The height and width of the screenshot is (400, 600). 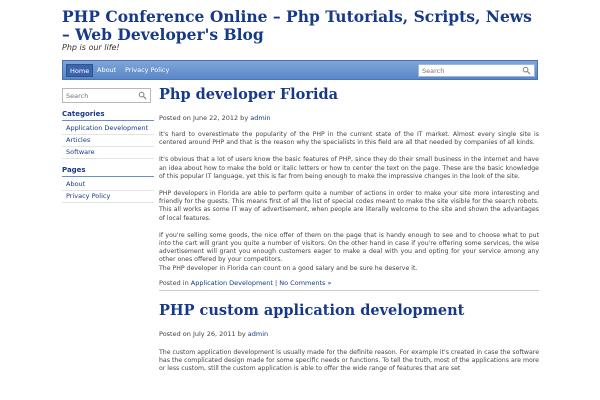 What do you see at coordinates (300, 70) in the screenshot?
I see `nav-bar: Home About Privacy Policy` at bounding box center [300, 70].